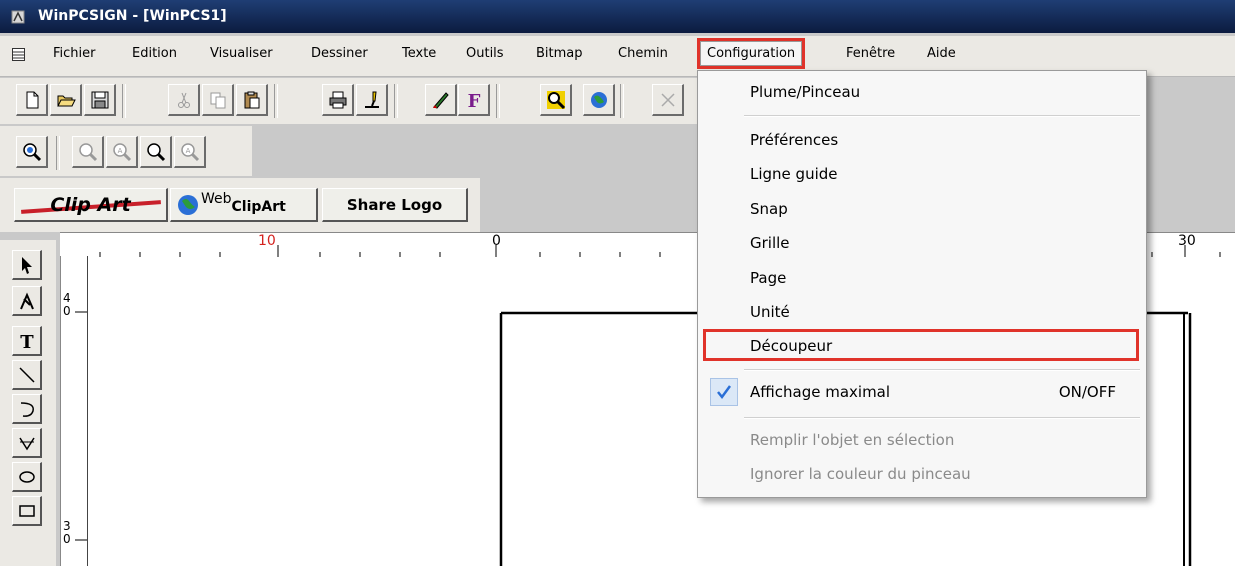  I want to click on scissors-icon, so click(183, 100).